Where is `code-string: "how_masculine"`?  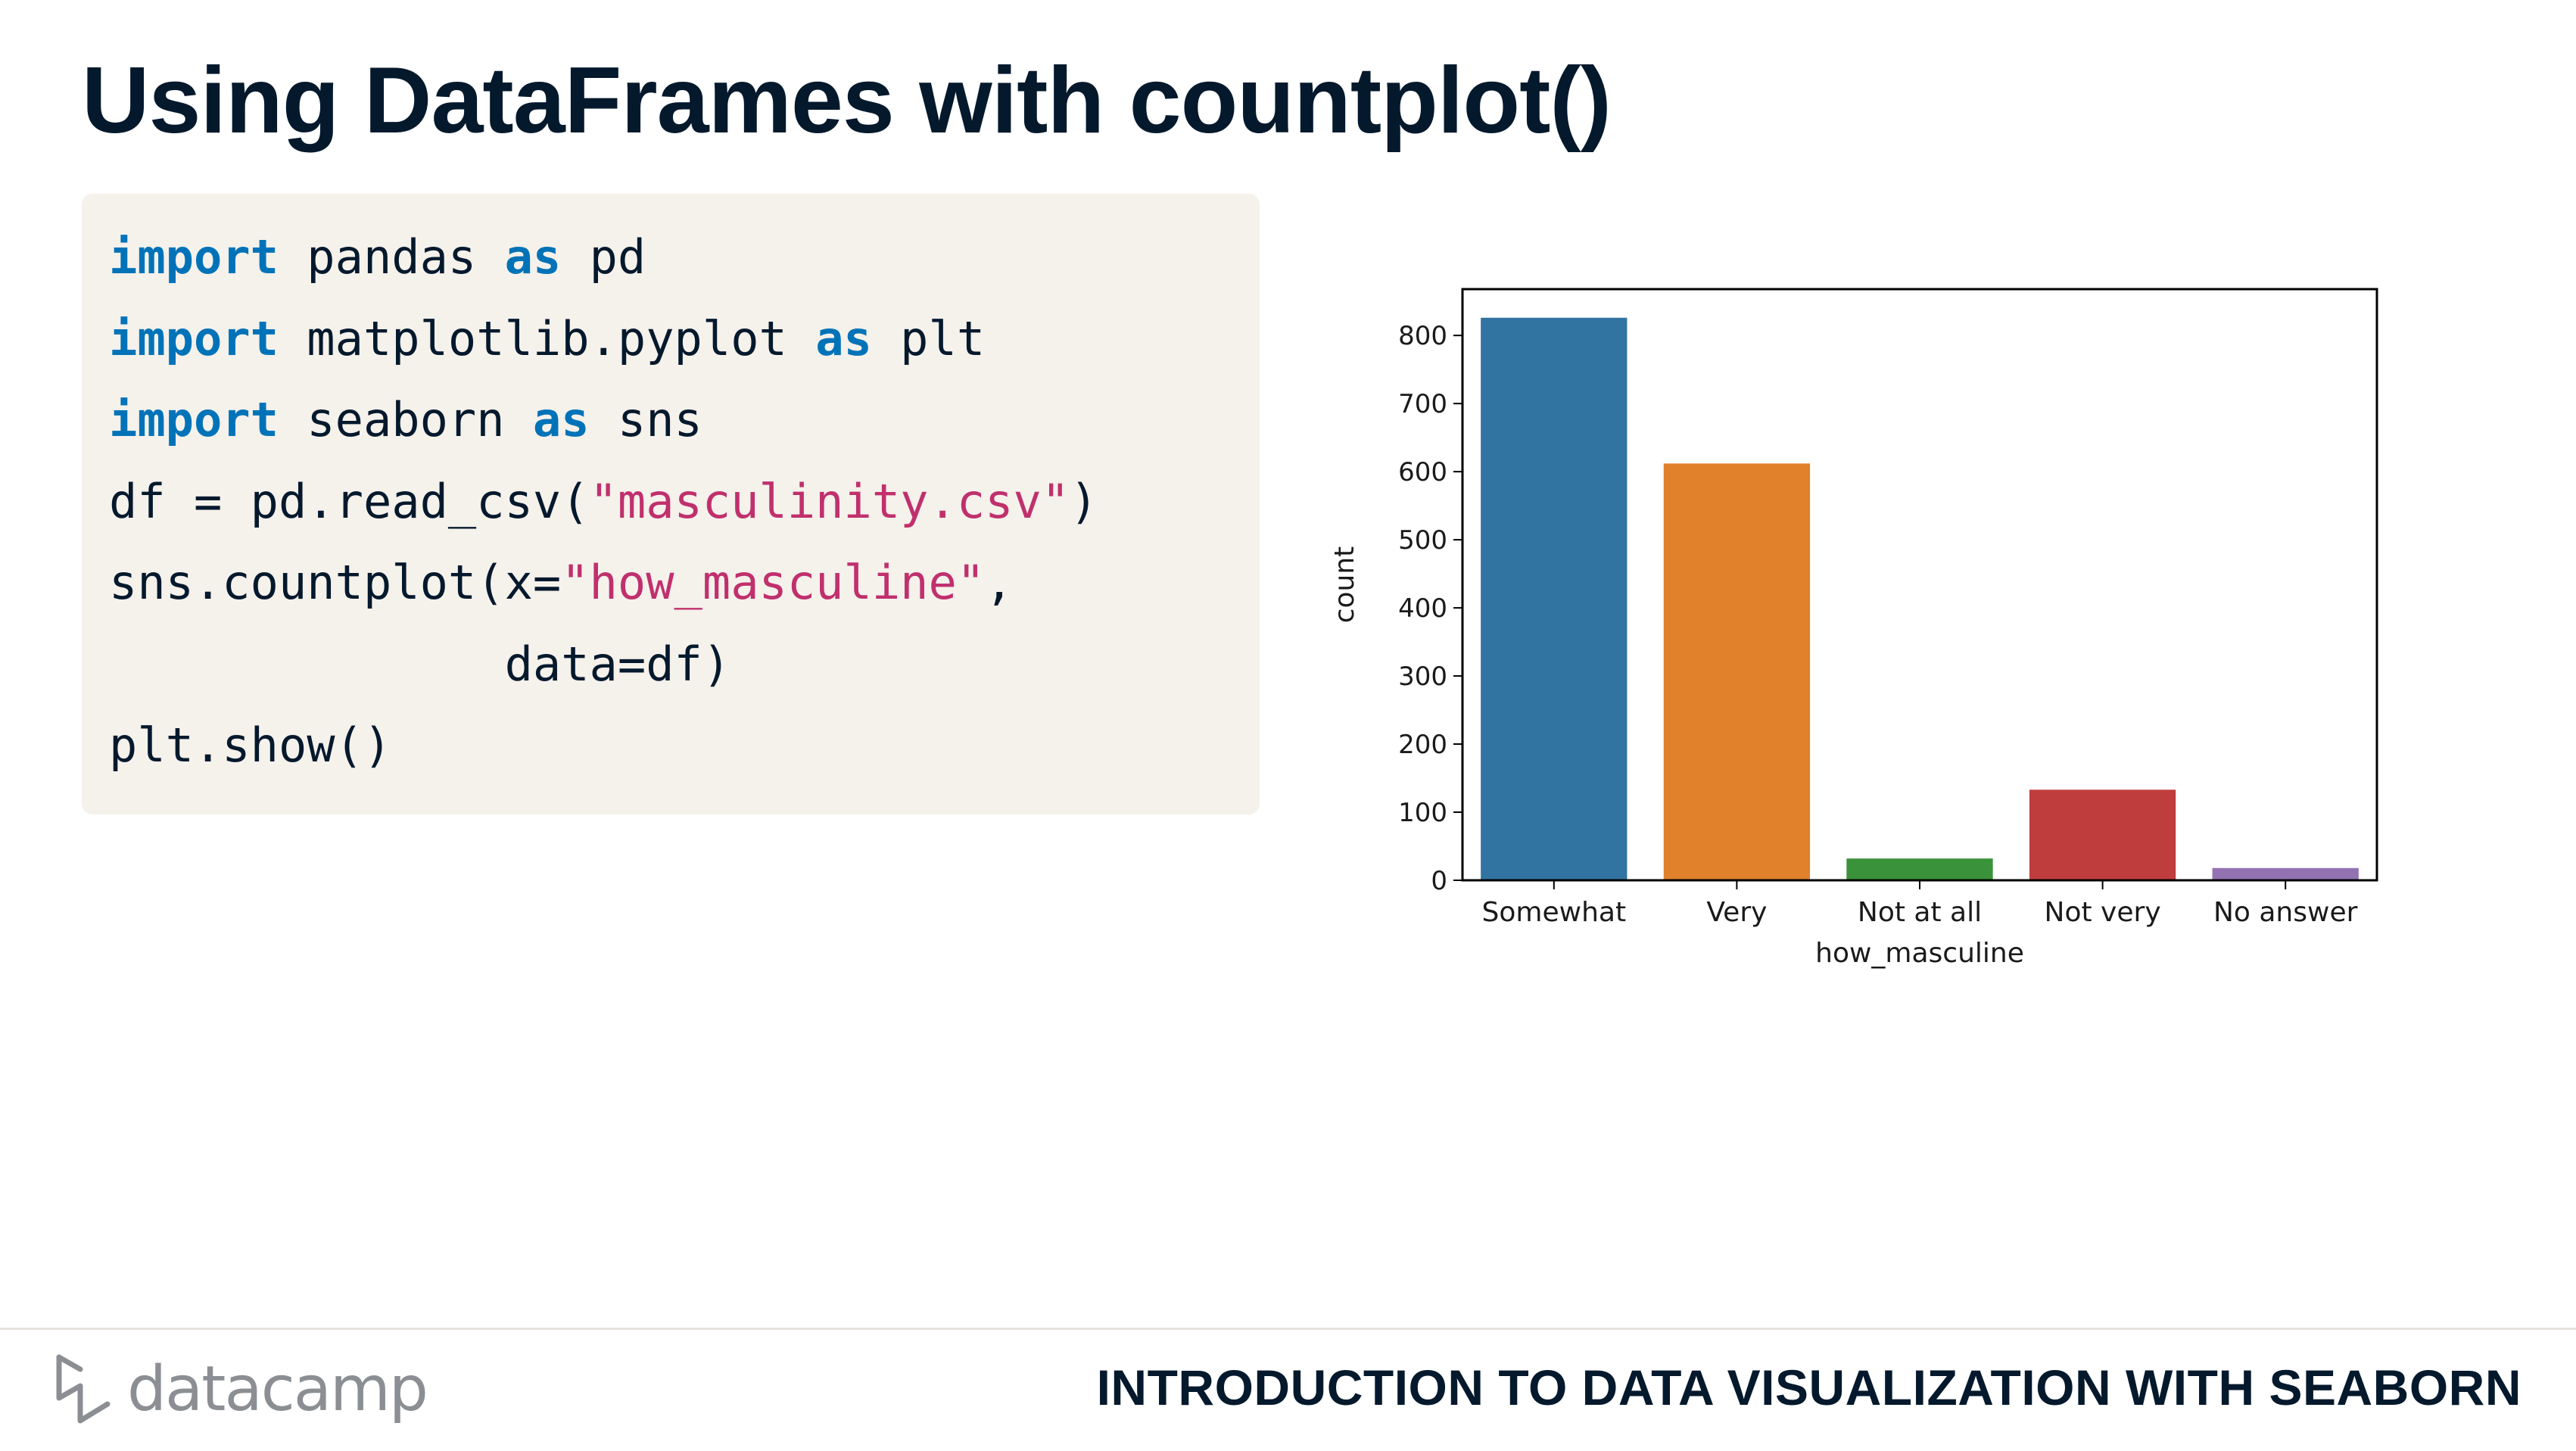 code-string: "how_masculine" is located at coordinates (773, 582).